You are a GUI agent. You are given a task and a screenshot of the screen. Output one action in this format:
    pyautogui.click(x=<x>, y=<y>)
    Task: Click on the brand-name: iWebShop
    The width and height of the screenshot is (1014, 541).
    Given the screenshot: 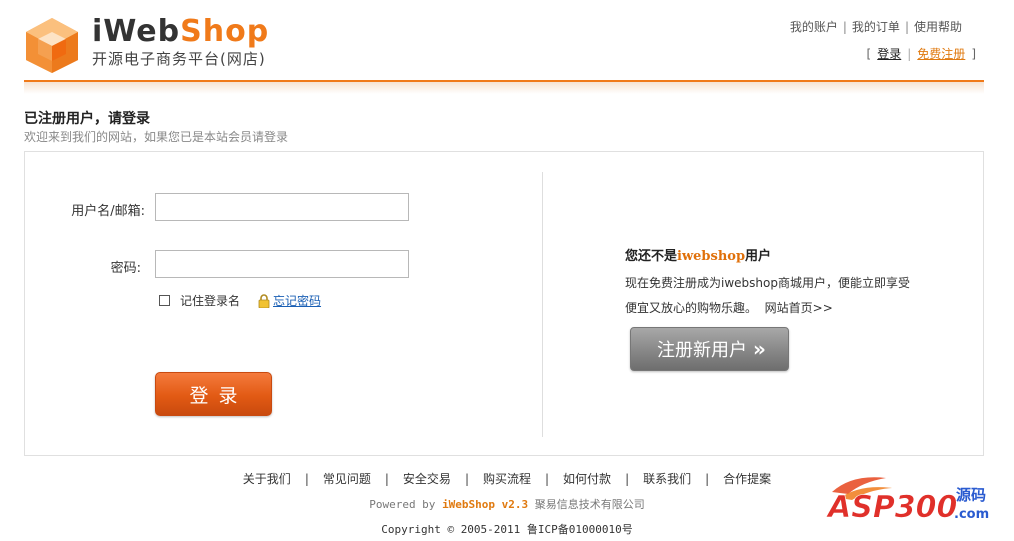 What is the action you would take?
    pyautogui.click(x=180, y=31)
    